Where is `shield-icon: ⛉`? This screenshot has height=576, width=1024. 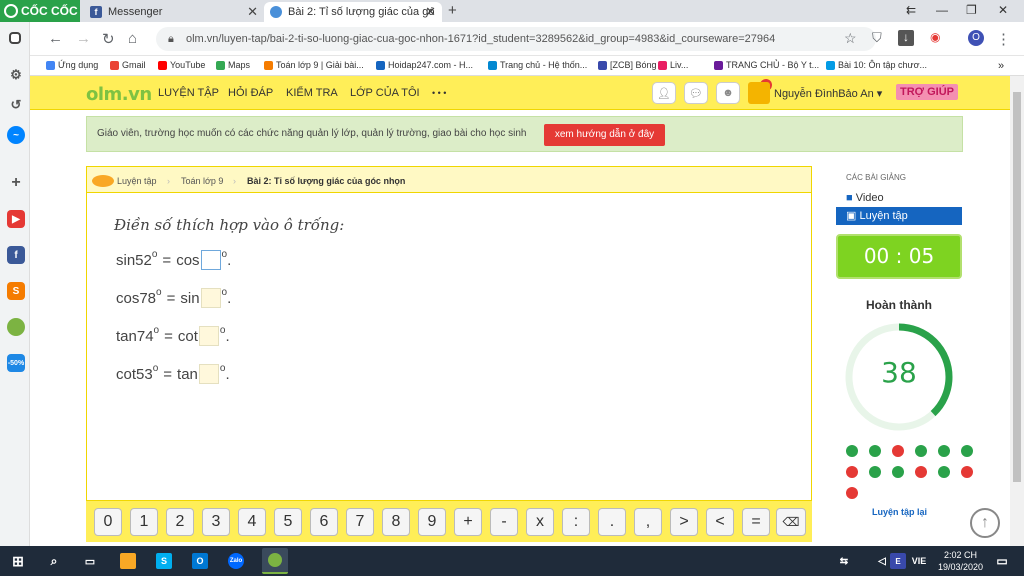 shield-icon: ⛉ is located at coordinates (877, 38).